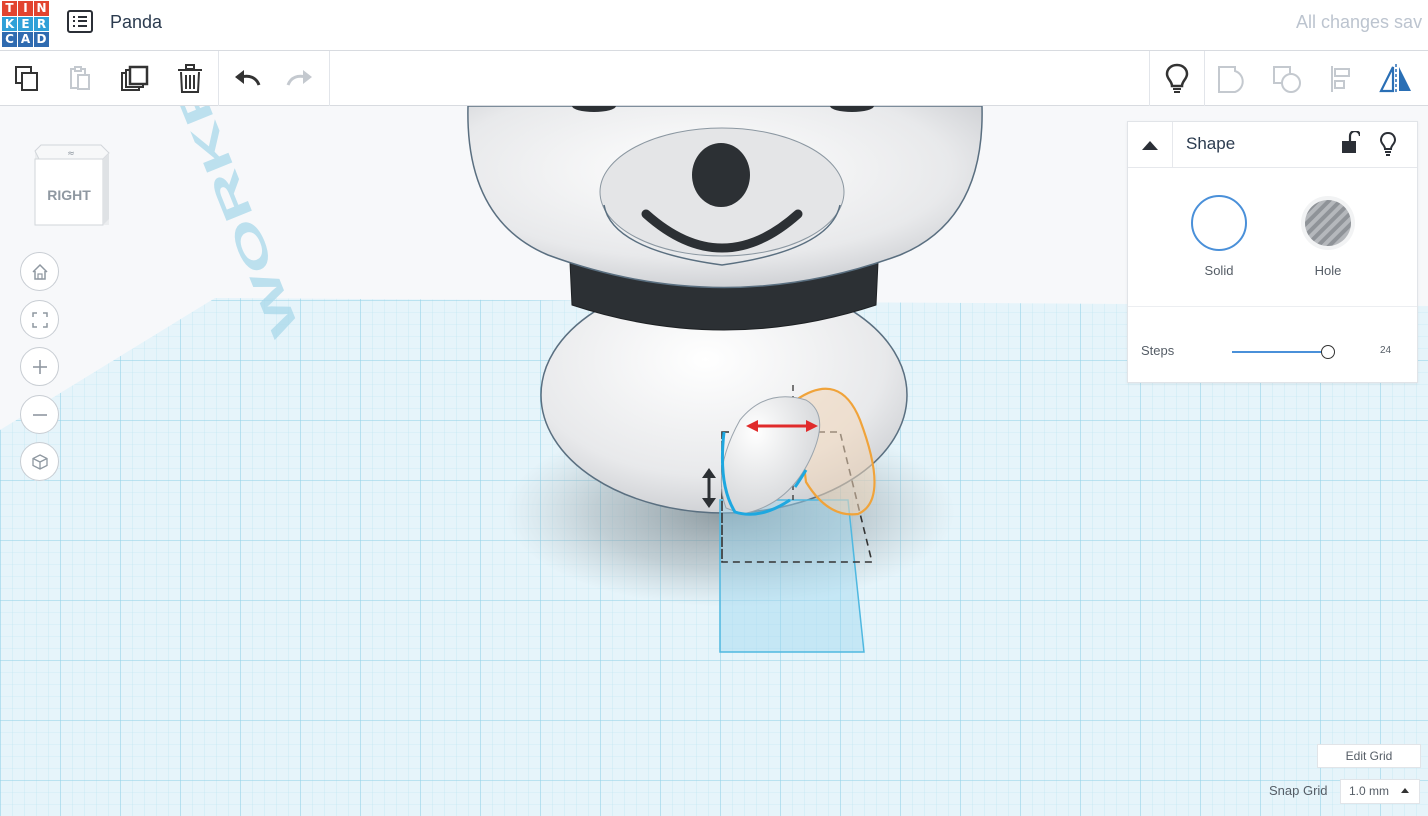 The width and height of the screenshot is (1428, 816). Describe the element at coordinates (1272, 145) in the screenshot. I see `shape-panel-header: Shape` at that location.